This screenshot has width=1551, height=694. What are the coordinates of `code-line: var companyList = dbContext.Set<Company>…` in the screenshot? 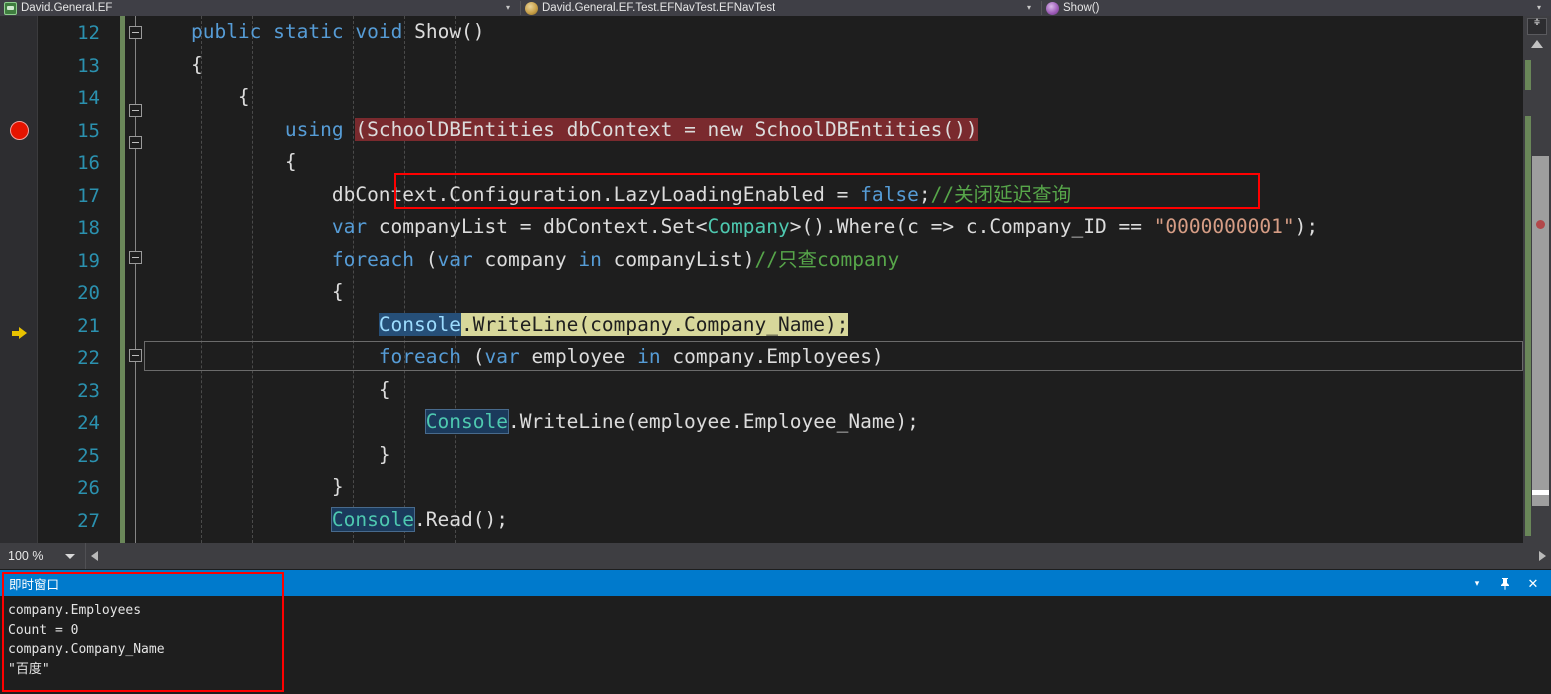 It's located at (833, 227).